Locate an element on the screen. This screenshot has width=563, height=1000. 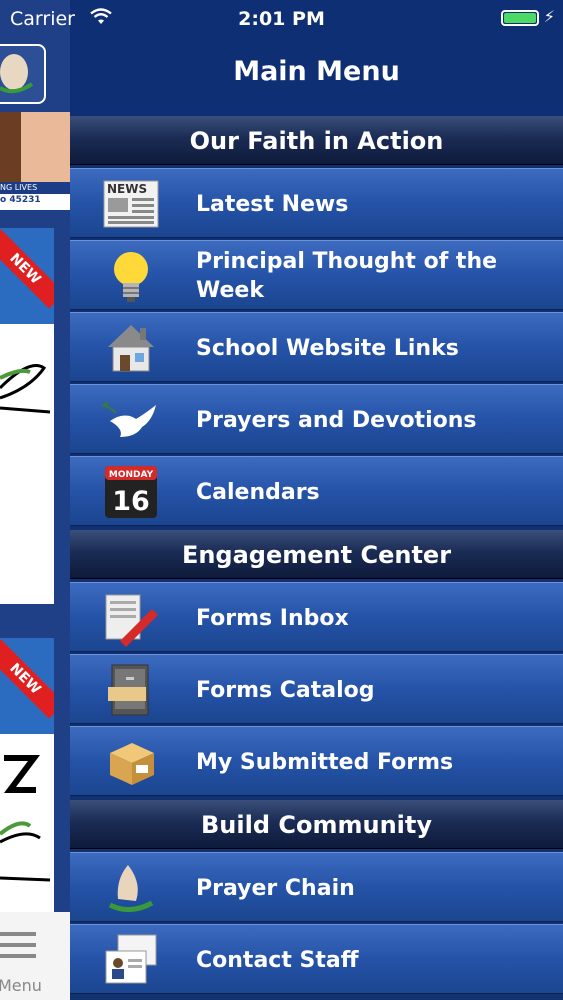
section-header-our-faith-in-action: Our Faith in Action is located at coordinates (316, 140).